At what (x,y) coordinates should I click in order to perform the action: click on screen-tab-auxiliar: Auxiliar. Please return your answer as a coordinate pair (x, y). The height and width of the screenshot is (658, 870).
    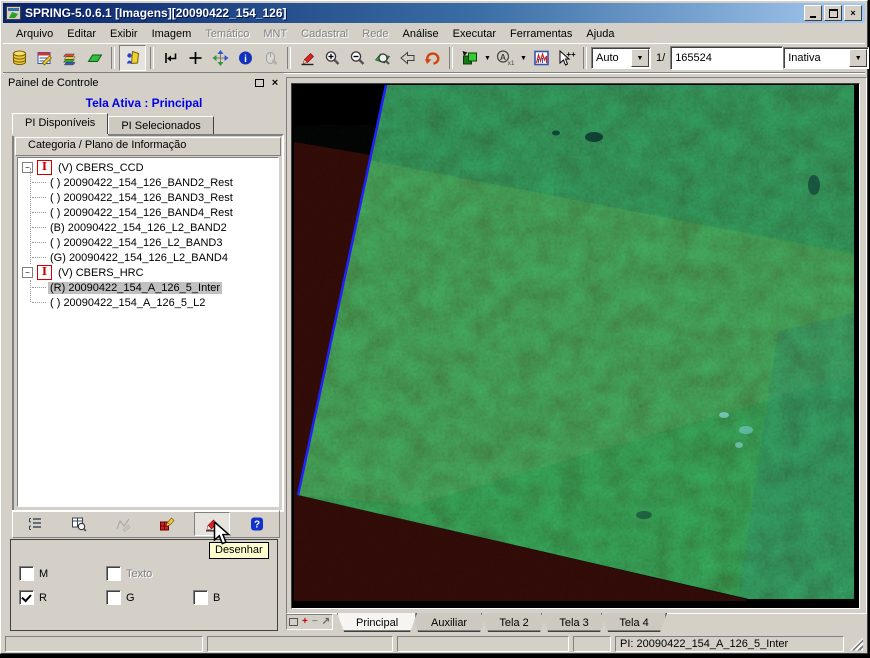
    Looking at the image, I should click on (449, 622).